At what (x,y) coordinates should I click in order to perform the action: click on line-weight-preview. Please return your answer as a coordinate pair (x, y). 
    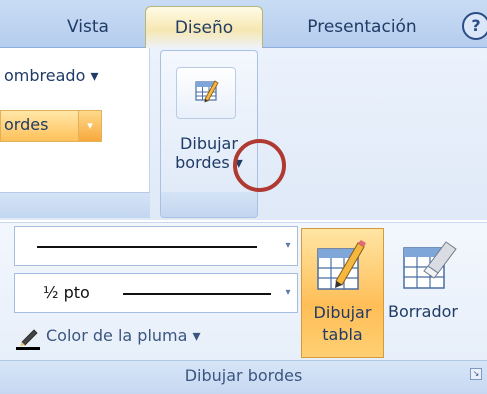
    Looking at the image, I should click on (197, 294).